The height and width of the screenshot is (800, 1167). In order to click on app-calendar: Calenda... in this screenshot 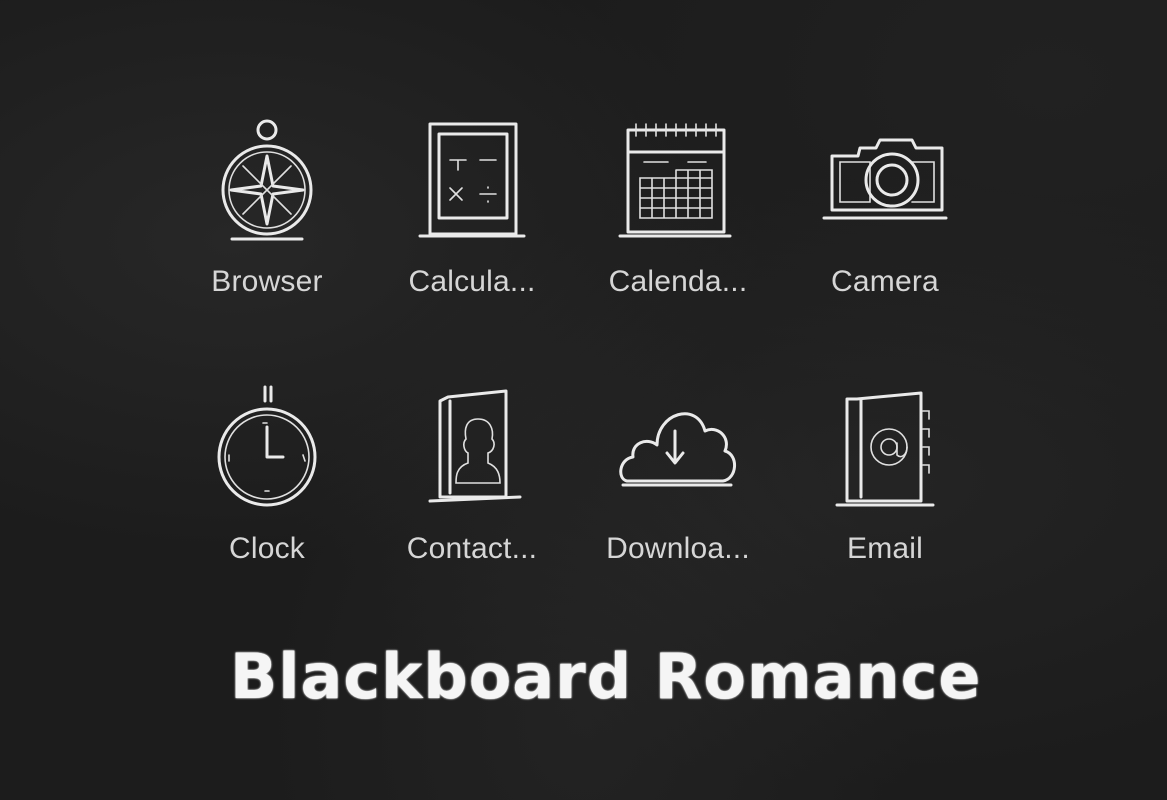, I will do `click(678, 208)`.